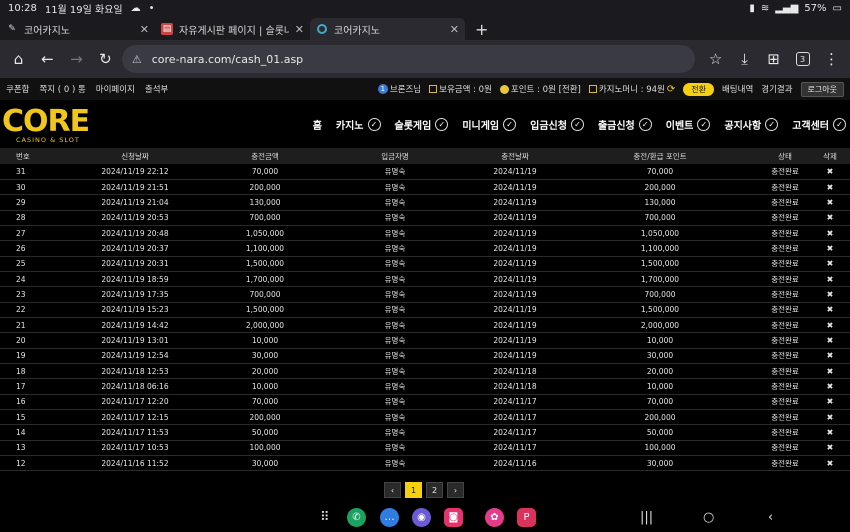 The image size is (850, 532). I want to click on messages-link: 쪽지 ( 0 ) 통, so click(62, 89).